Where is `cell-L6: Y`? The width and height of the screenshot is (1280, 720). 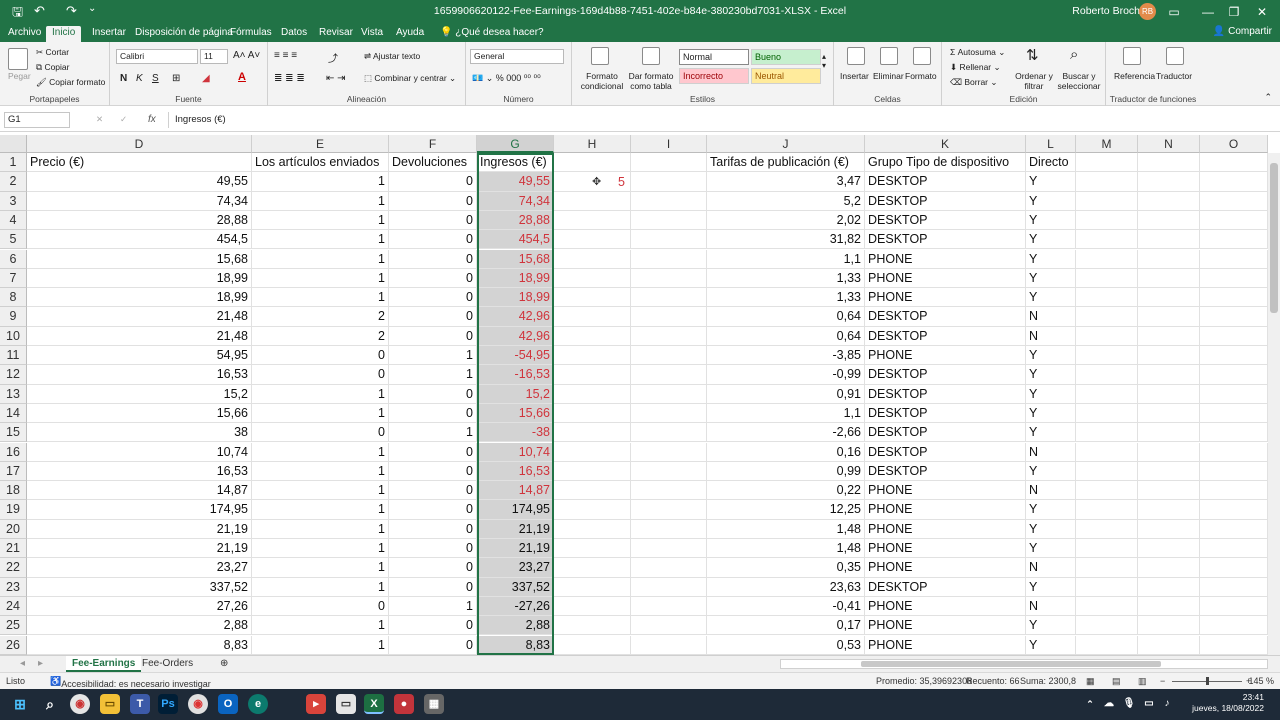
cell-L6: Y is located at coordinates (1051, 259).